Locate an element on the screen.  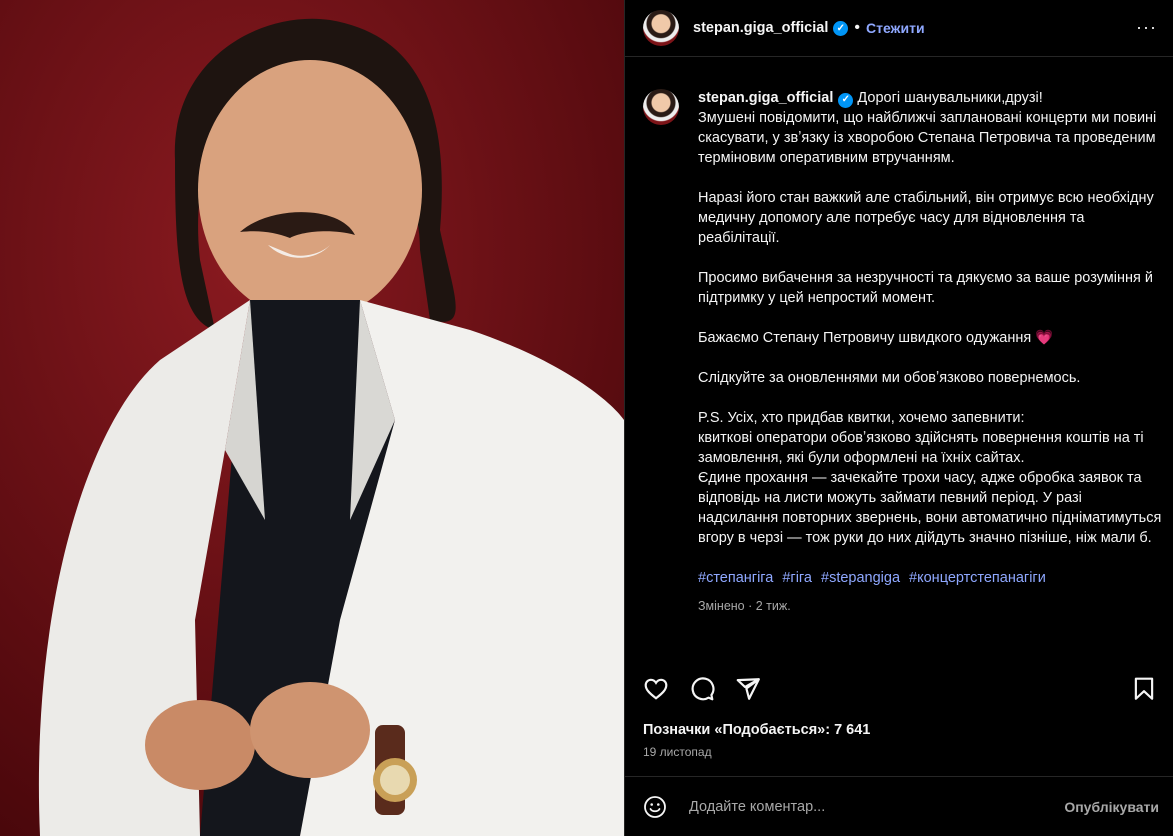
hashtag-link: #гіга is located at coordinates (797, 578).